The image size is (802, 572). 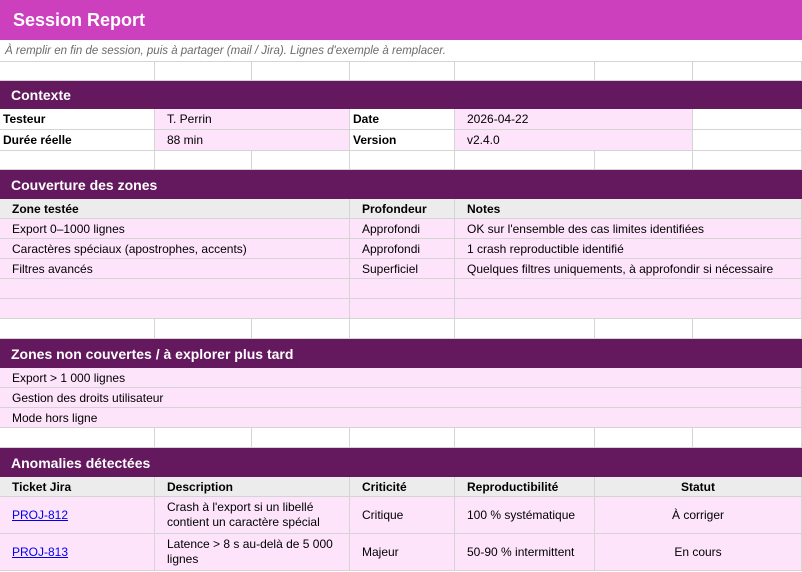 What do you see at coordinates (698, 515) in the screenshot?
I see `anomaly-status: À corriger` at bounding box center [698, 515].